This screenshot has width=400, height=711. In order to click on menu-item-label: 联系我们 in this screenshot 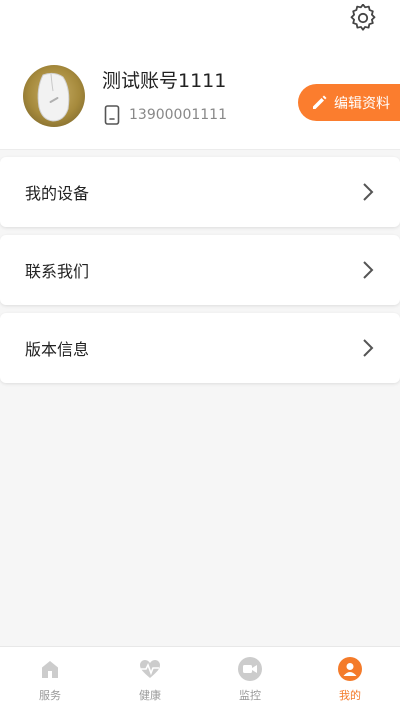, I will do `click(57, 271)`.